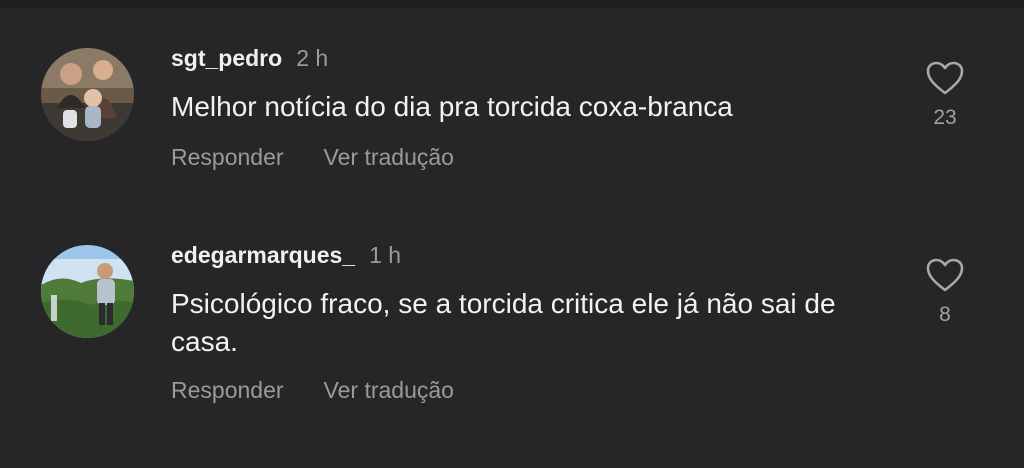 The width and height of the screenshot is (1024, 468). Describe the element at coordinates (312, 58) in the screenshot. I see `timestamp: 2 h` at that location.